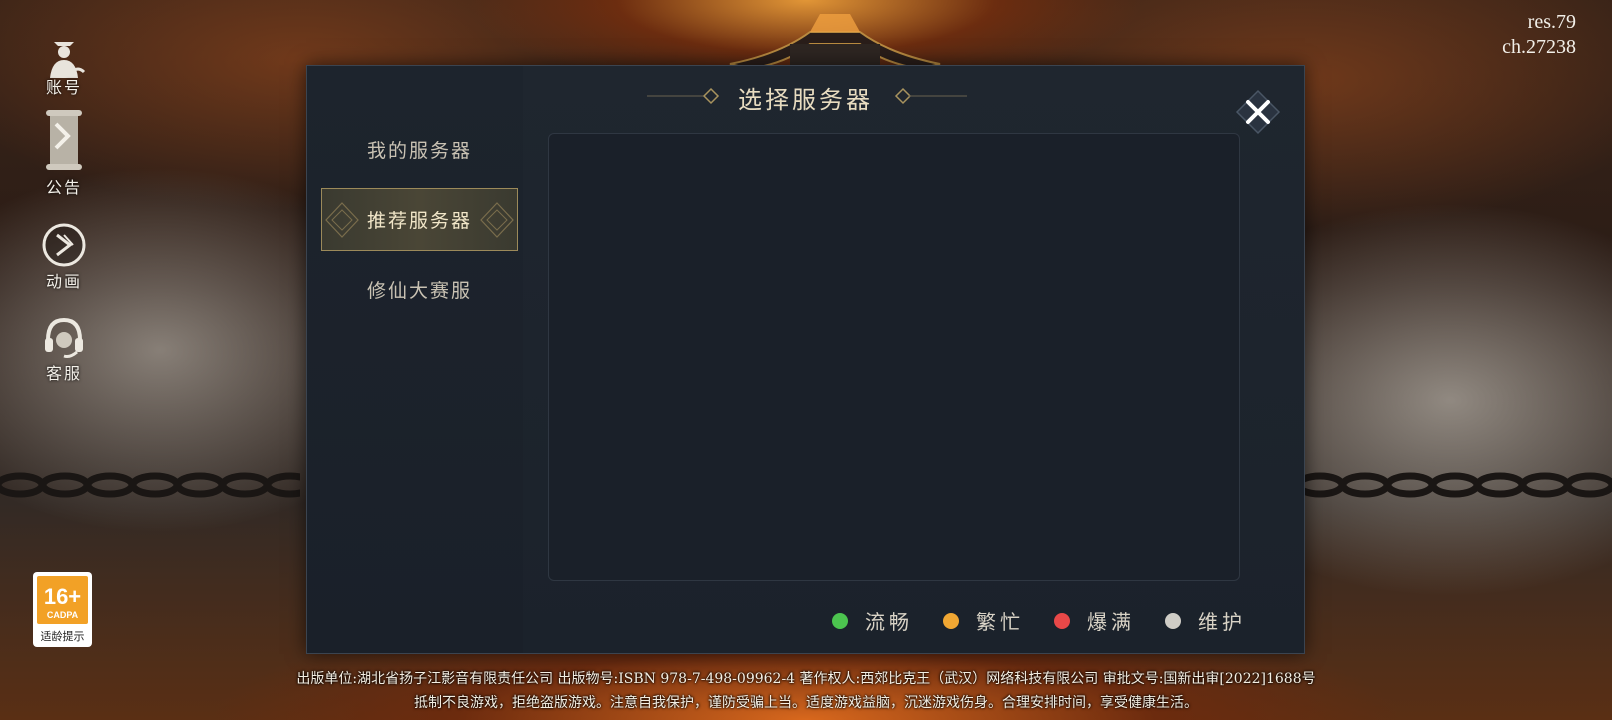 The image size is (1612, 720). I want to click on legend-full: 爆满, so click(1094, 620).